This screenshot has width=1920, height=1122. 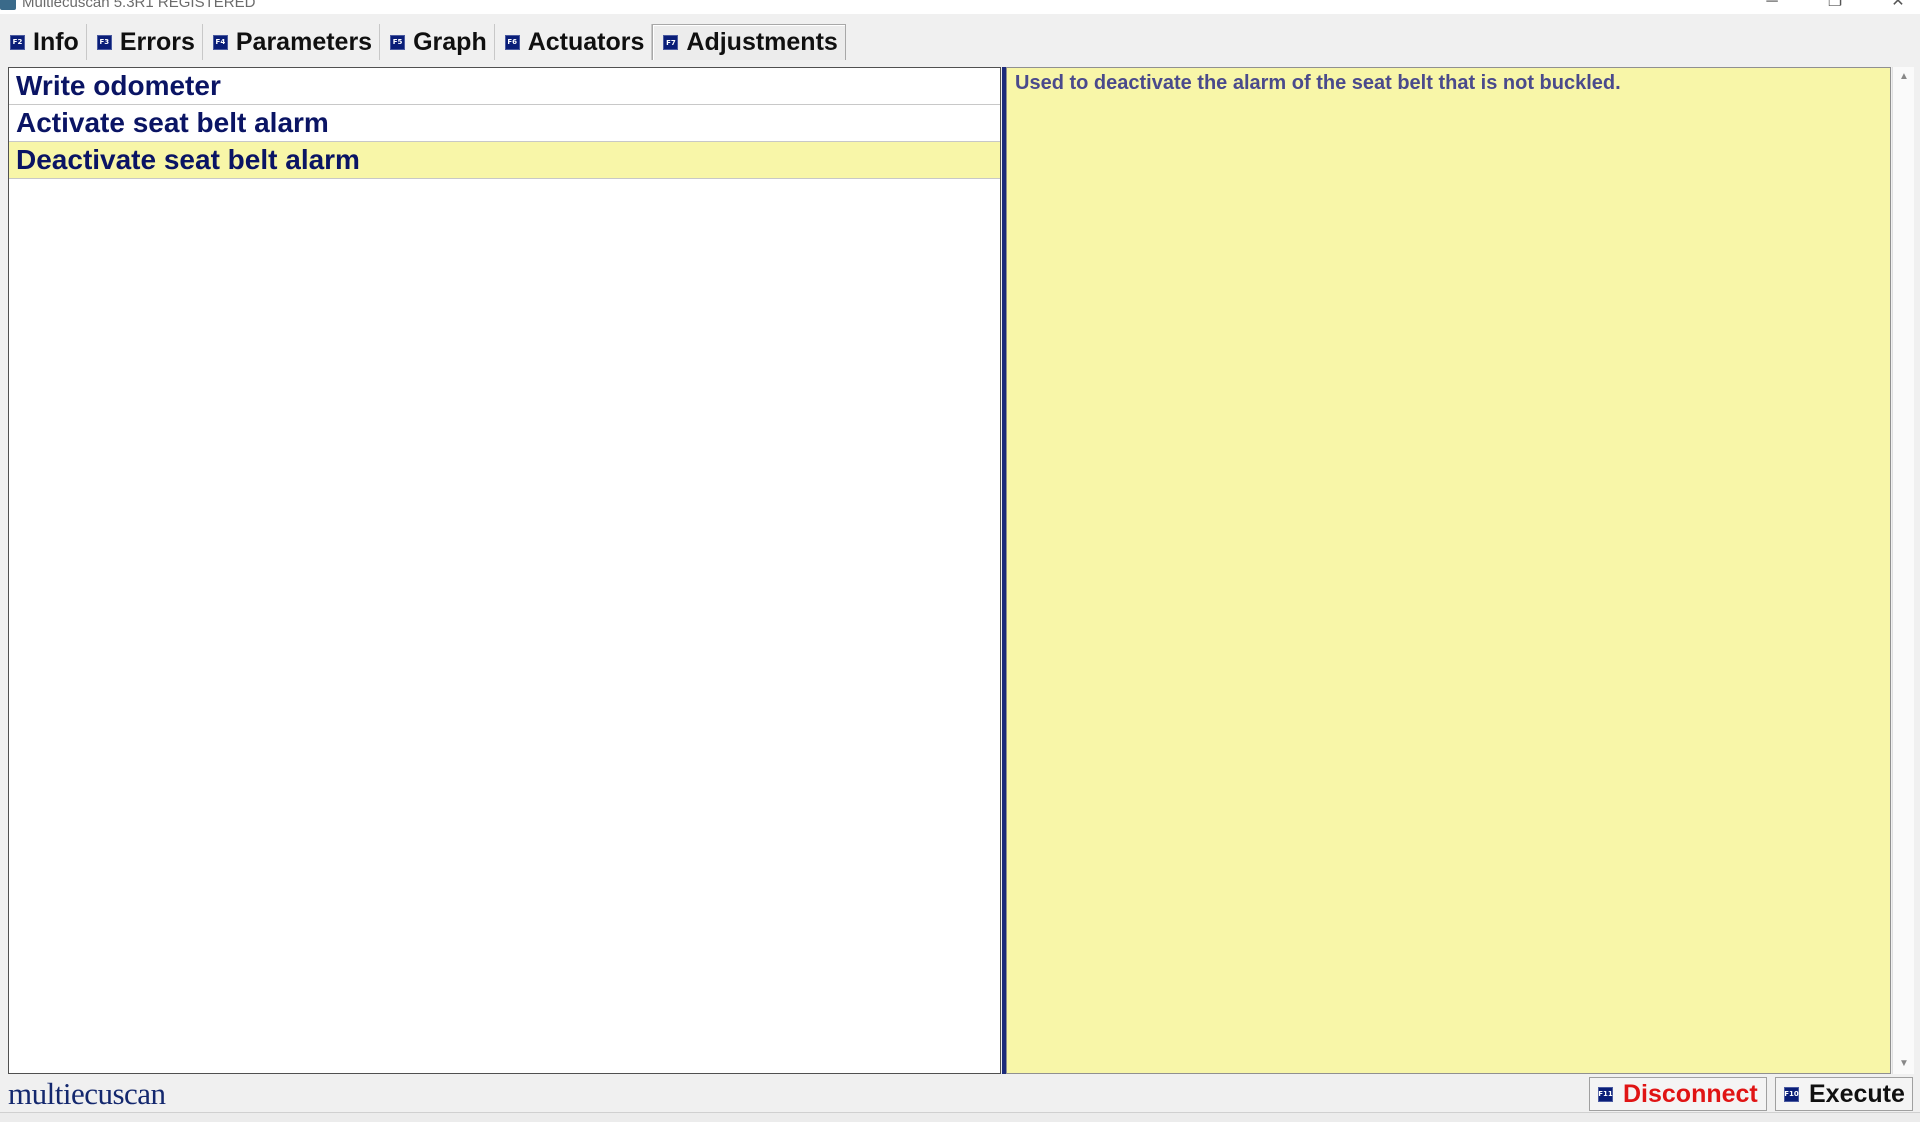 I want to click on f2-key-icon: F2, so click(x=17, y=42).